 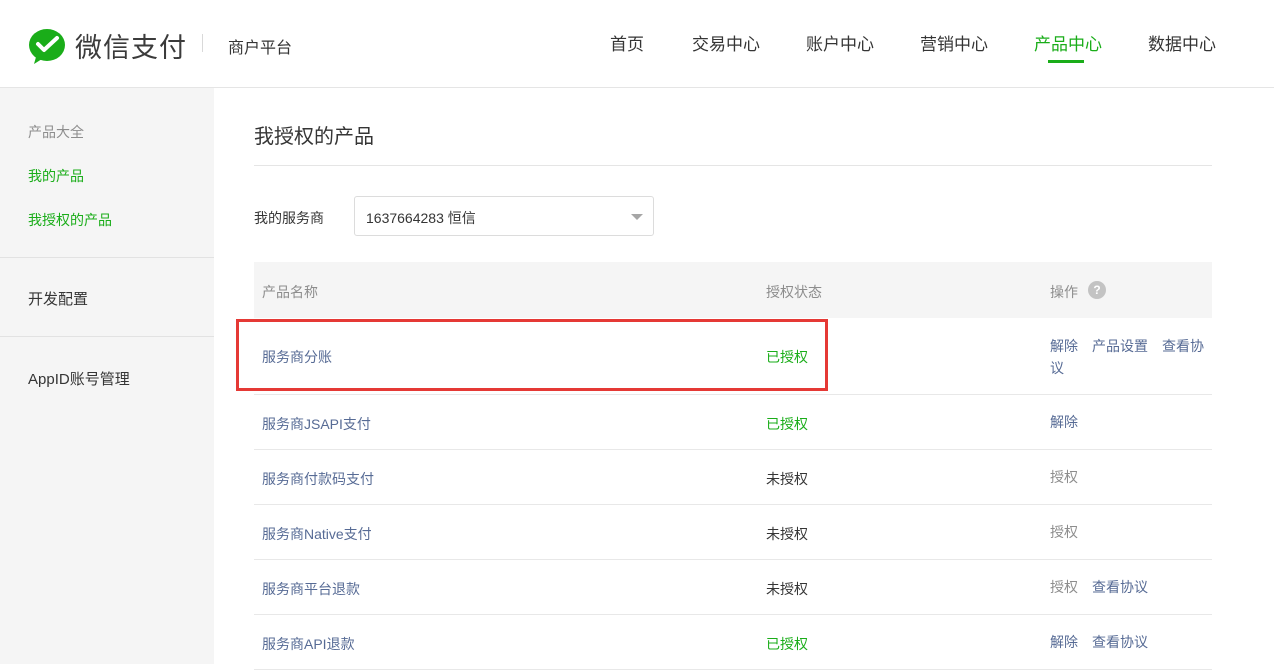 What do you see at coordinates (421, 218) in the screenshot?
I see `provider-select-value: 1637664283 恒信` at bounding box center [421, 218].